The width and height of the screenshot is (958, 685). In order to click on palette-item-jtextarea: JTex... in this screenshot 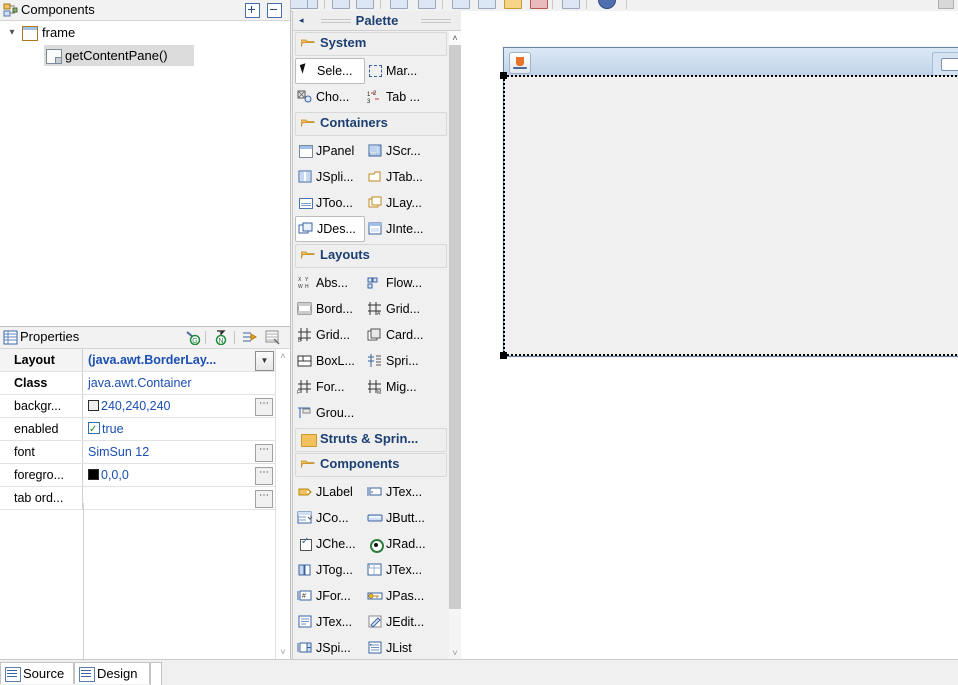, I will do `click(330, 622)`.